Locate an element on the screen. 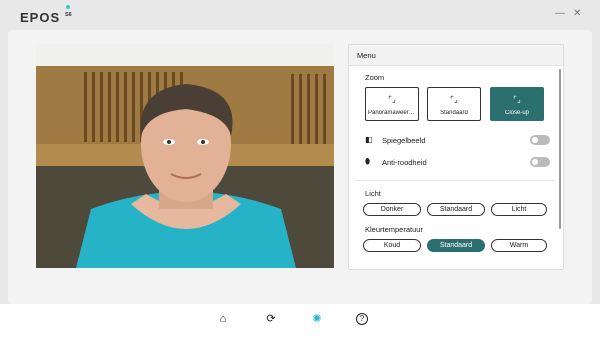  status-dot is located at coordinates (68, 7).